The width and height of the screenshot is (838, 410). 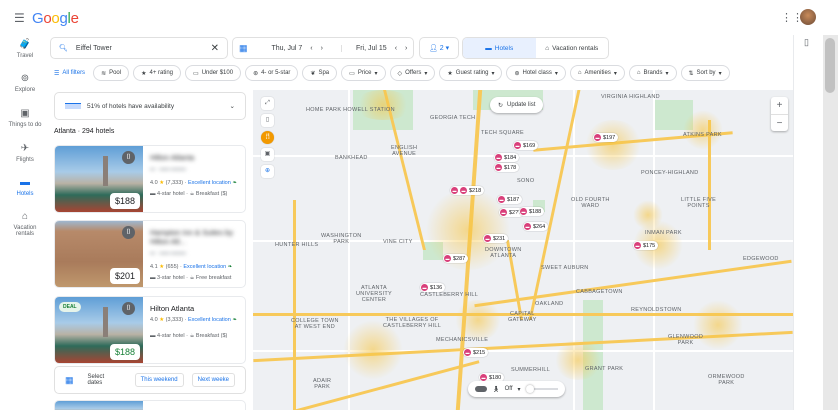 I want to click on map-label: COLLEGE TOWN AT WEST END, so click(x=315, y=324).